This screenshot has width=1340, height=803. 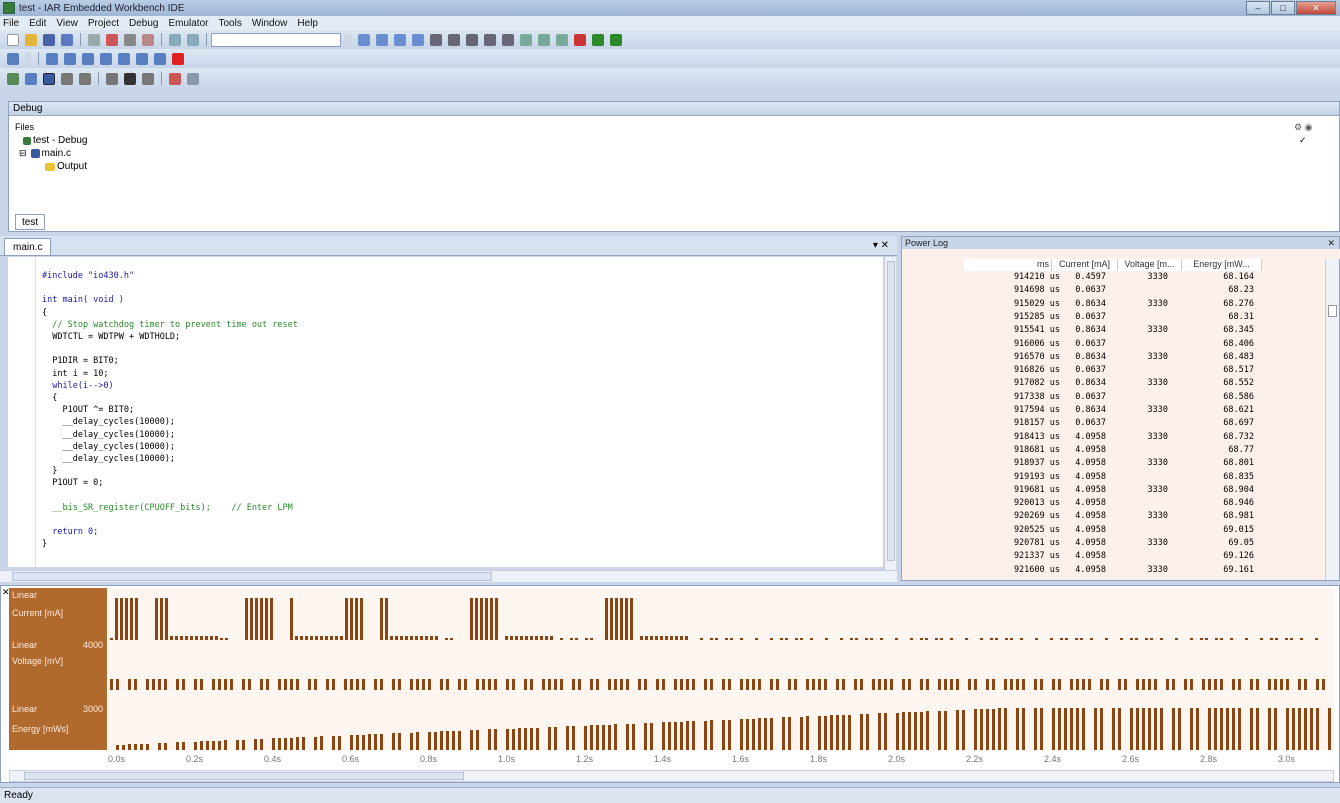 I want to click on power-log-row: 920013 us 4.0958 68.946, so click(x=1112, y=503).